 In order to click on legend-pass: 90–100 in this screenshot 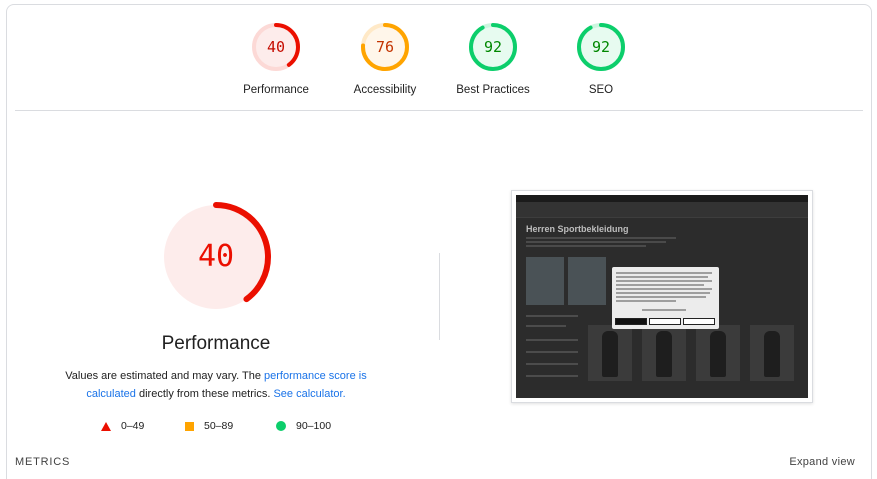, I will do `click(303, 426)`.